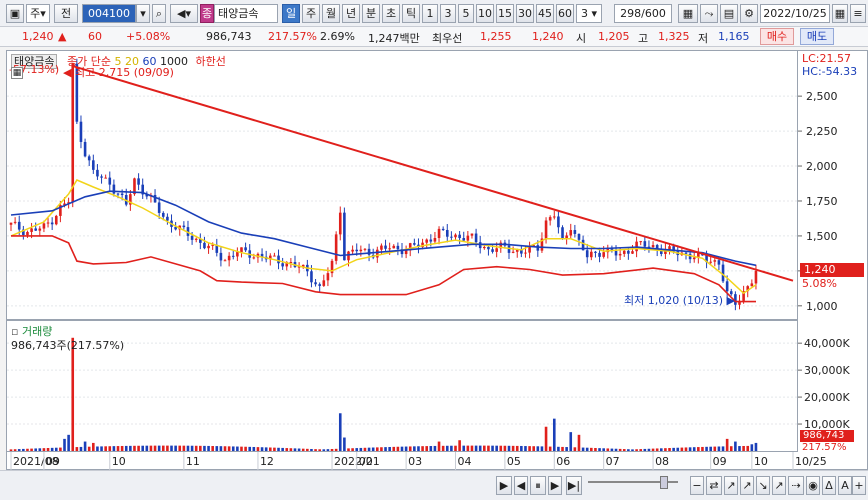  I want to click on period-week: 주, so click(311, 13).